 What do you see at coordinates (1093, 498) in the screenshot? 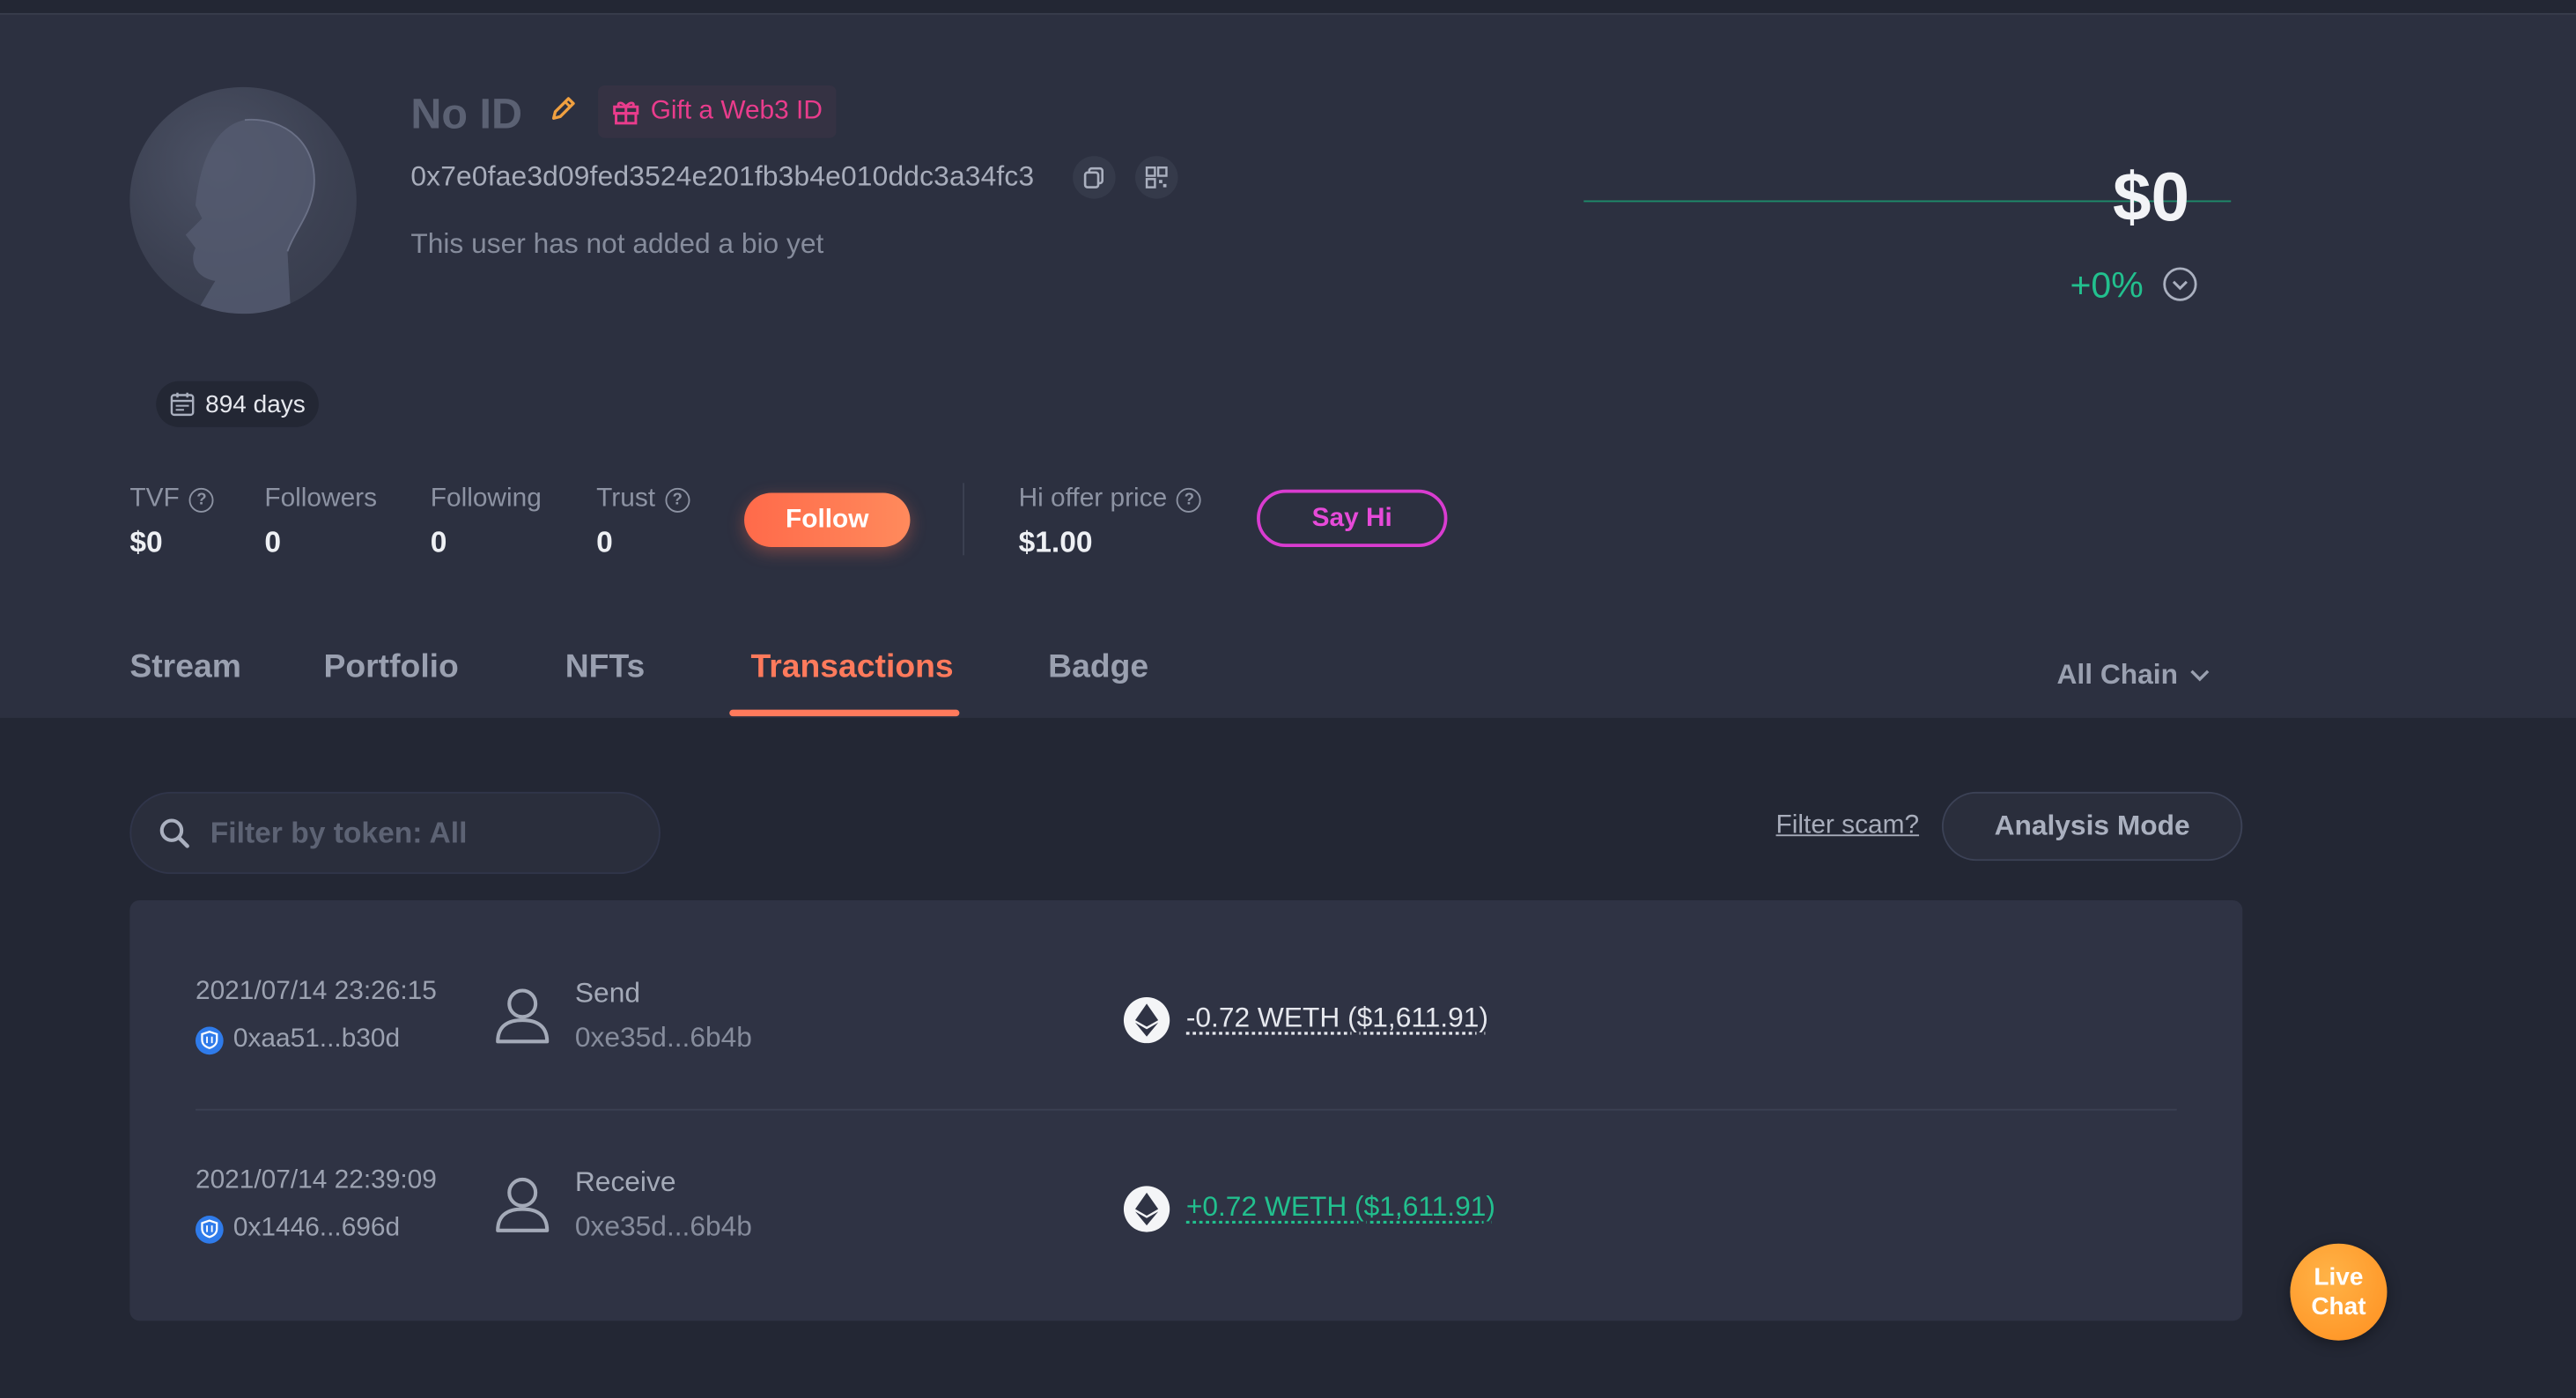
I see `hi-offer-label: Hi offer price` at bounding box center [1093, 498].